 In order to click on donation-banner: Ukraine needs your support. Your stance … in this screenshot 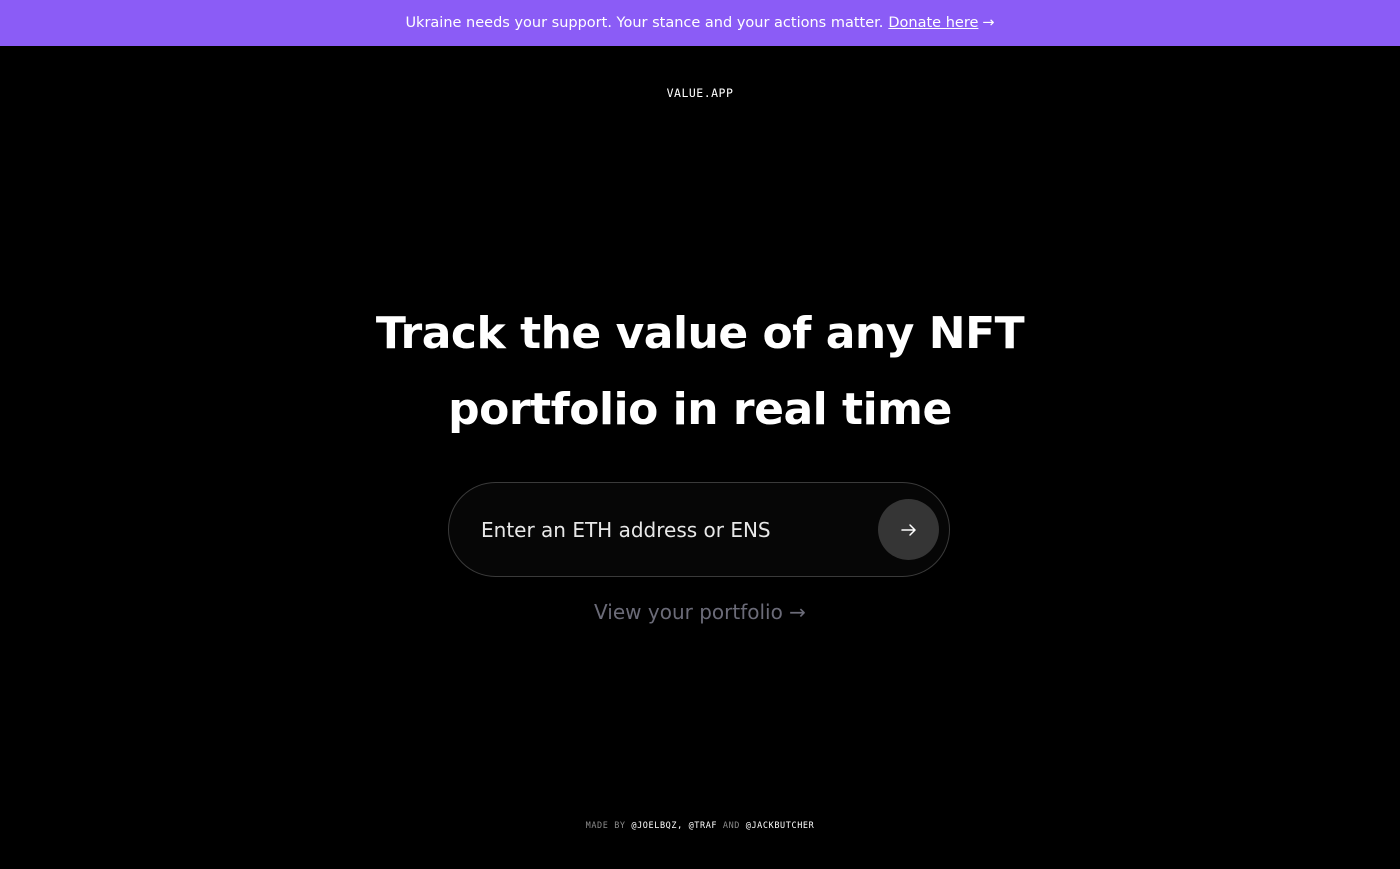, I will do `click(700, 23)`.